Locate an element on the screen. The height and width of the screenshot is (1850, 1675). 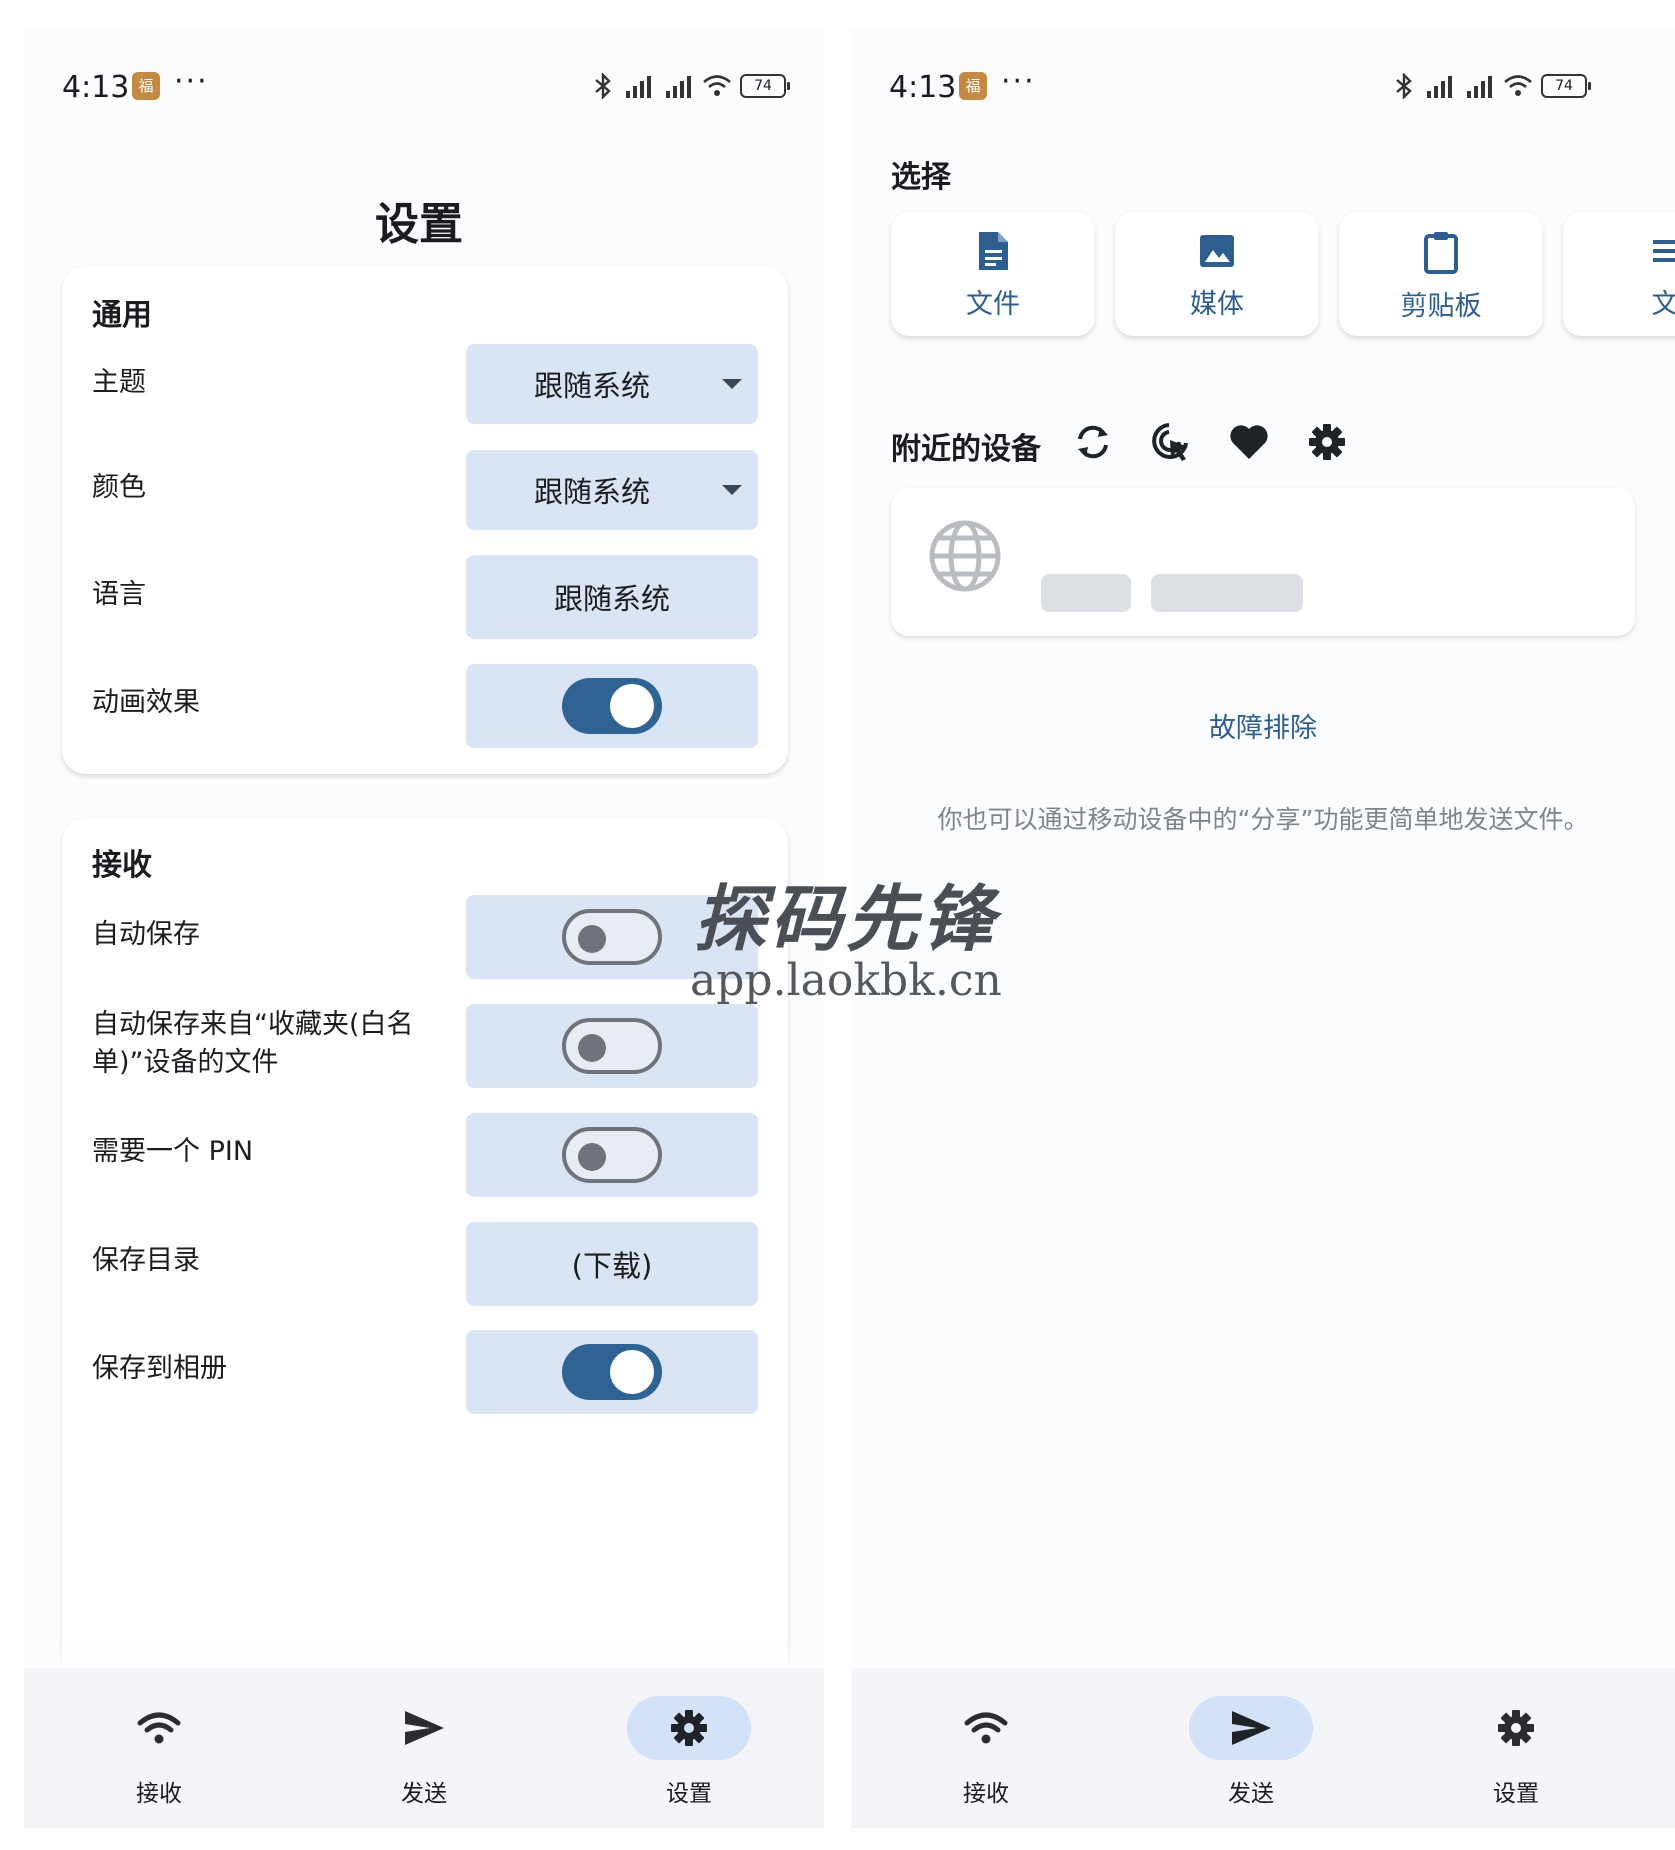
manual-connect-button is located at coordinates (1171, 442).